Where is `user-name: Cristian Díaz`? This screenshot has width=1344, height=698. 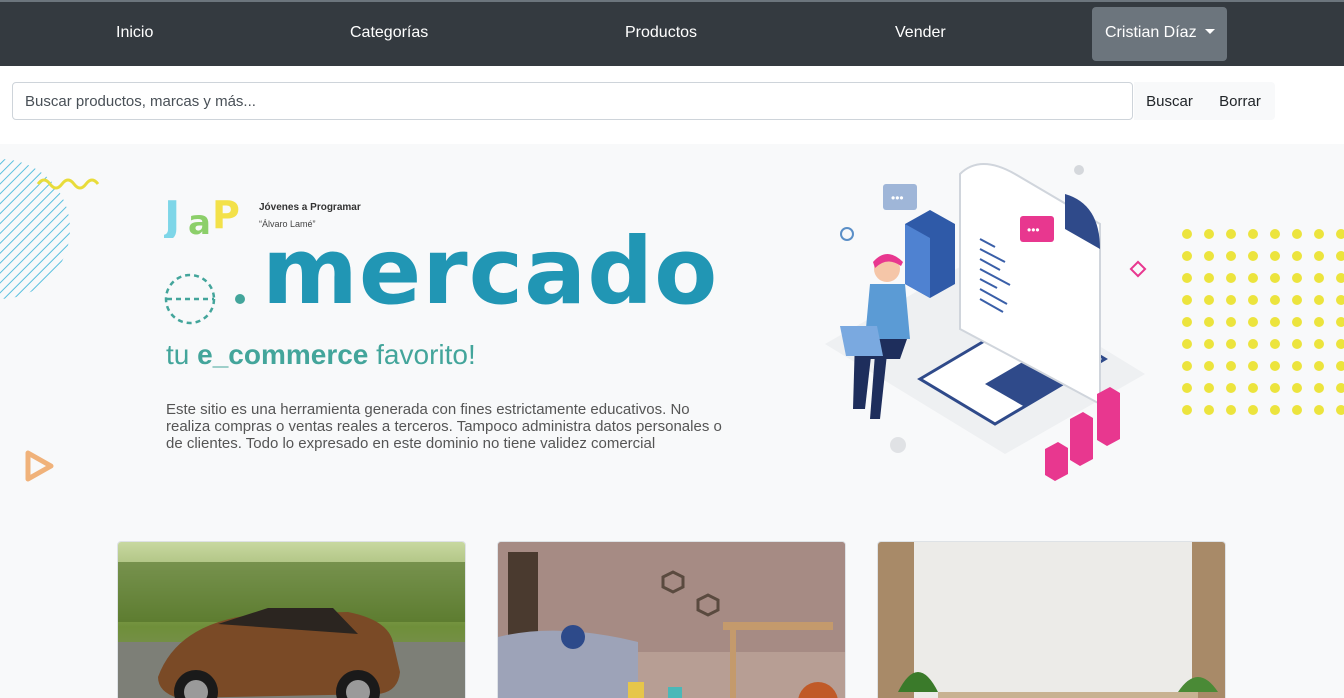
user-name: Cristian Díaz is located at coordinates (1151, 32).